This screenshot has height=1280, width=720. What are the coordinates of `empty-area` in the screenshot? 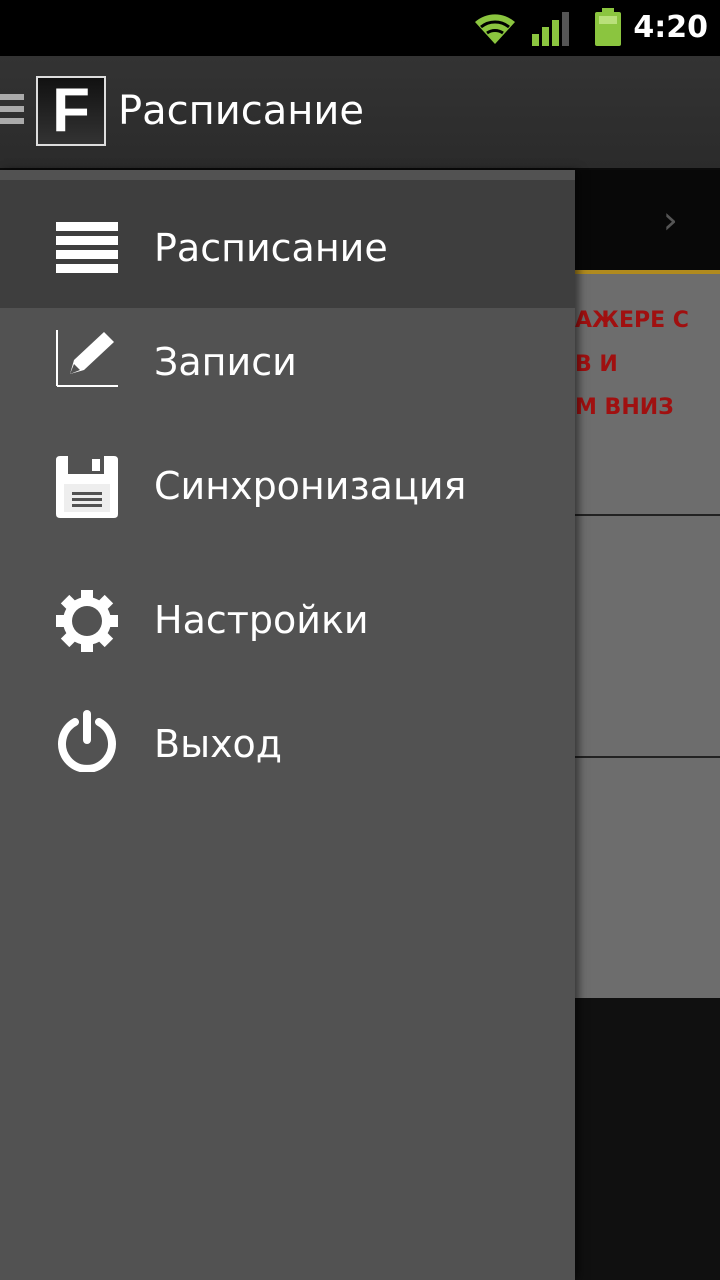 It's located at (647, 1139).